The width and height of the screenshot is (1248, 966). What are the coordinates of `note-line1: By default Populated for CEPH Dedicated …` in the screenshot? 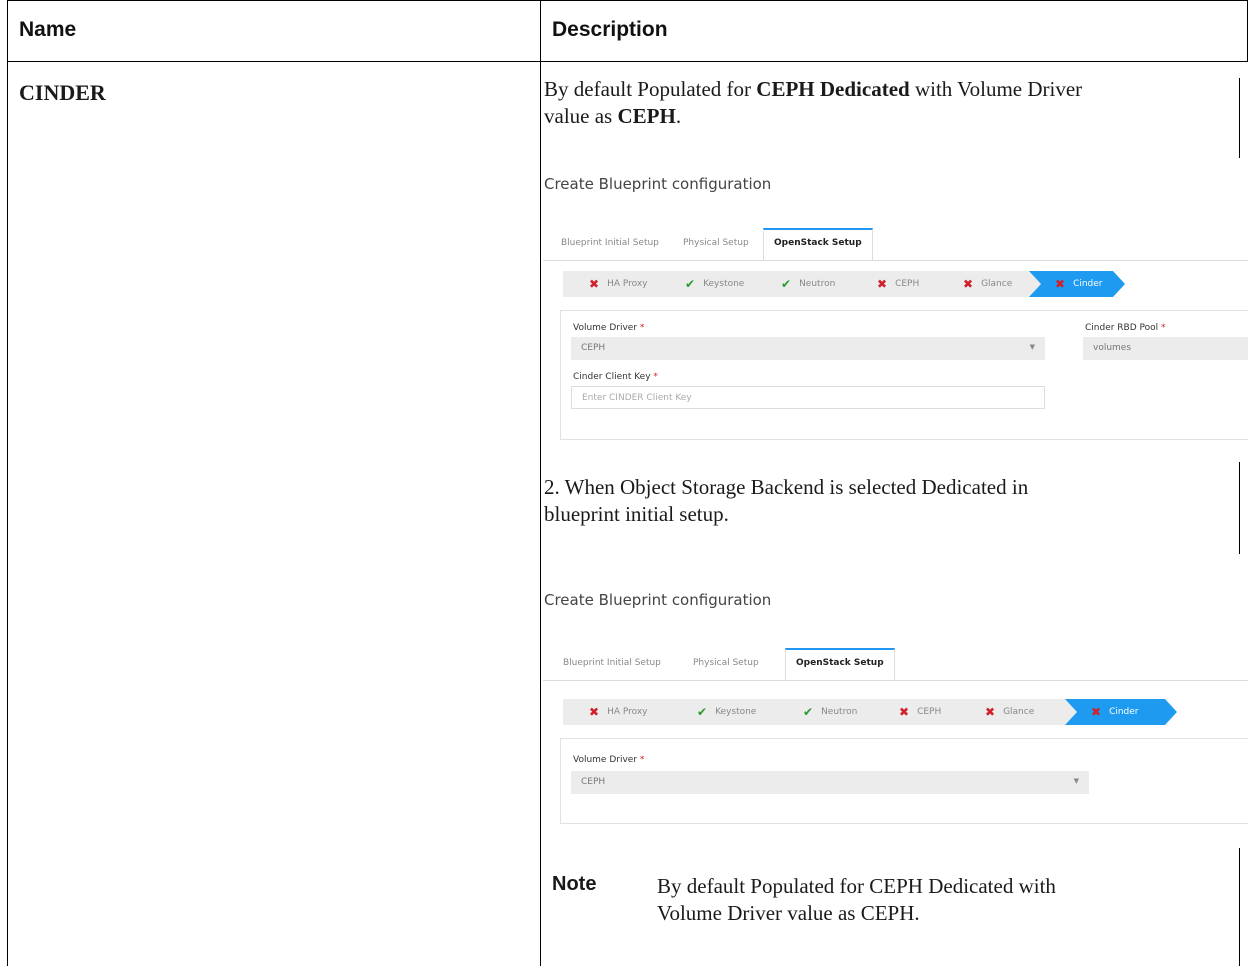 It's located at (856, 886).